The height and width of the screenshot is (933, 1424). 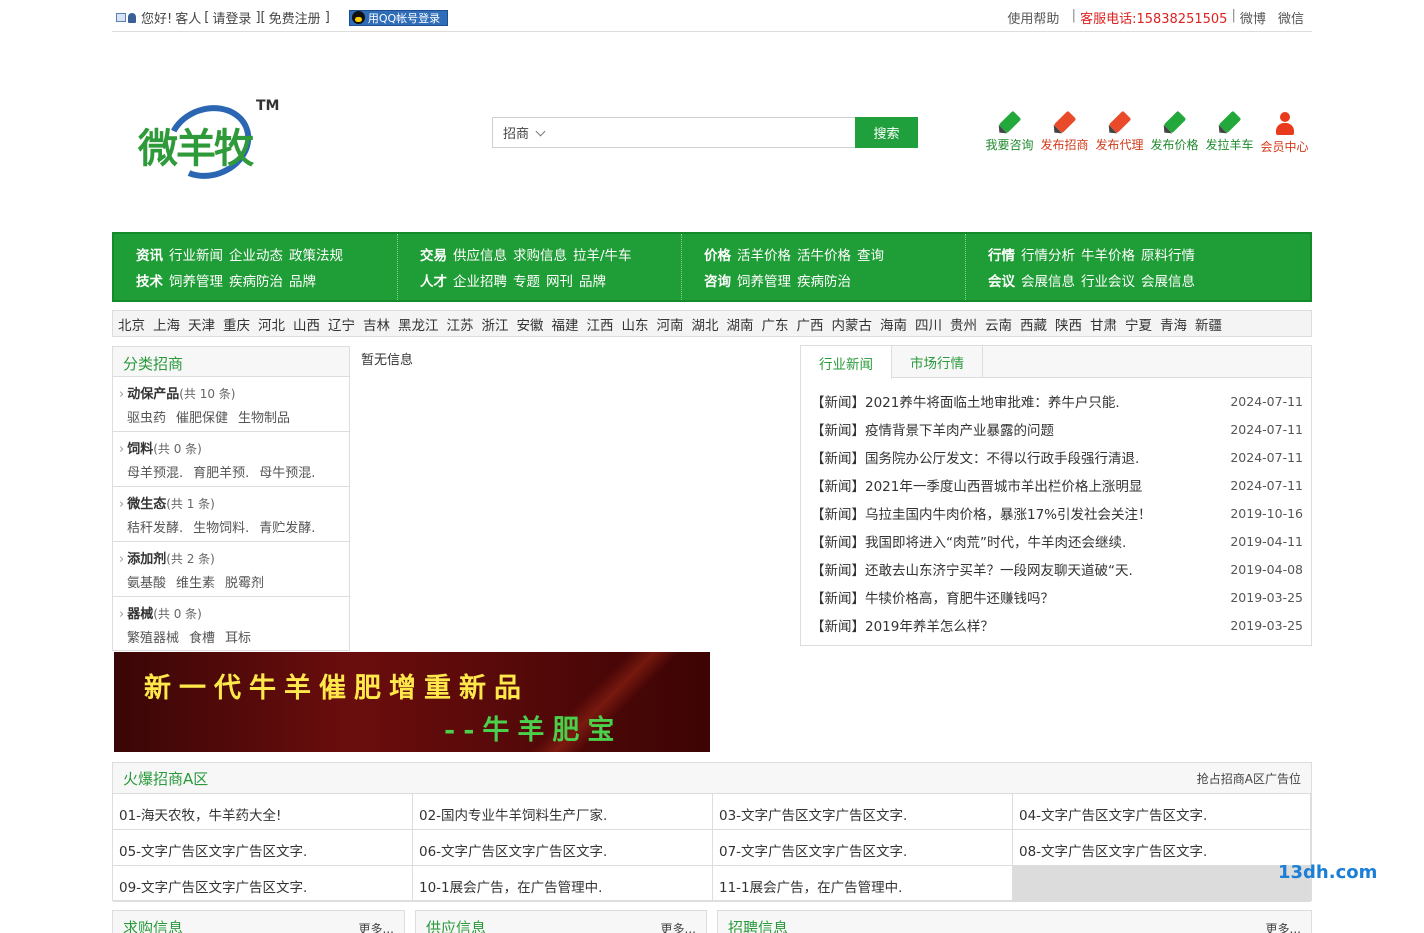 What do you see at coordinates (376, 324) in the screenshot?
I see `city-link: 吉林` at bounding box center [376, 324].